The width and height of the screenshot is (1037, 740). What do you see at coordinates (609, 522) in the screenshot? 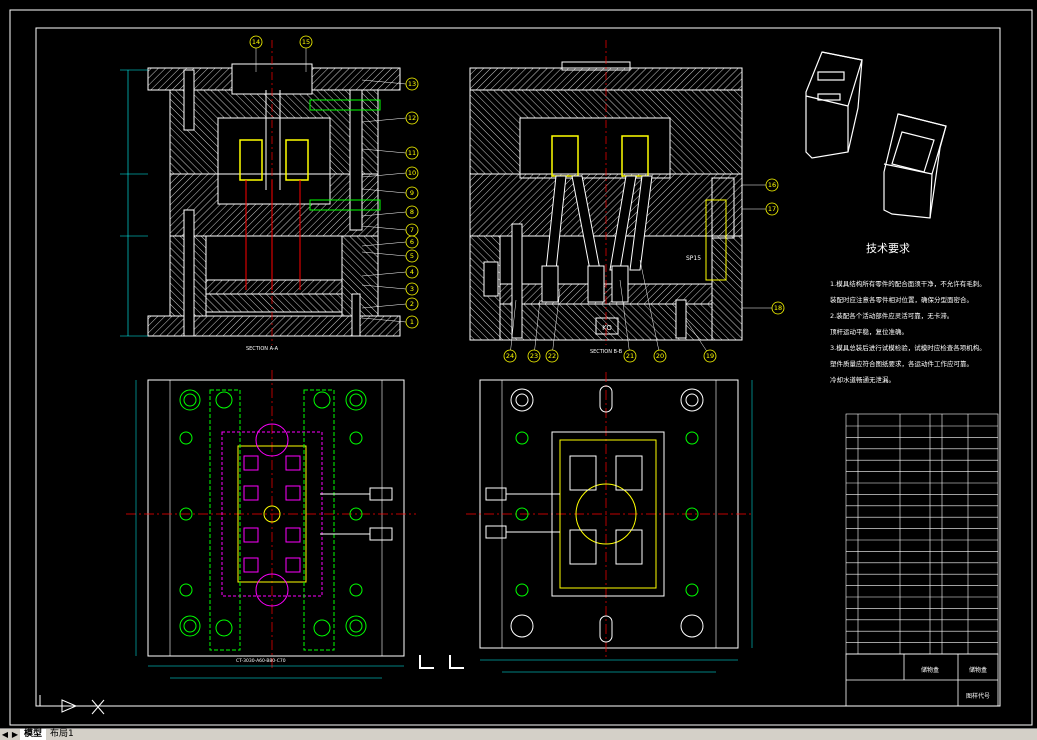
I see `plan-view-right` at bounding box center [609, 522].